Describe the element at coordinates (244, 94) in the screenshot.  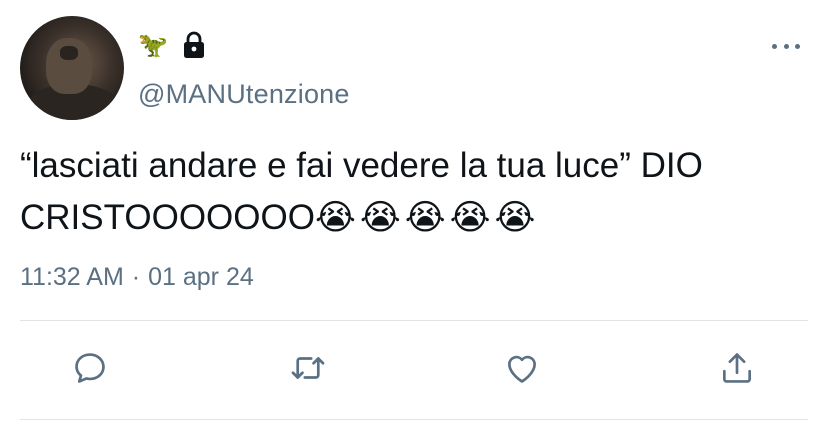
I see `user-handle: @MANUtenzione` at that location.